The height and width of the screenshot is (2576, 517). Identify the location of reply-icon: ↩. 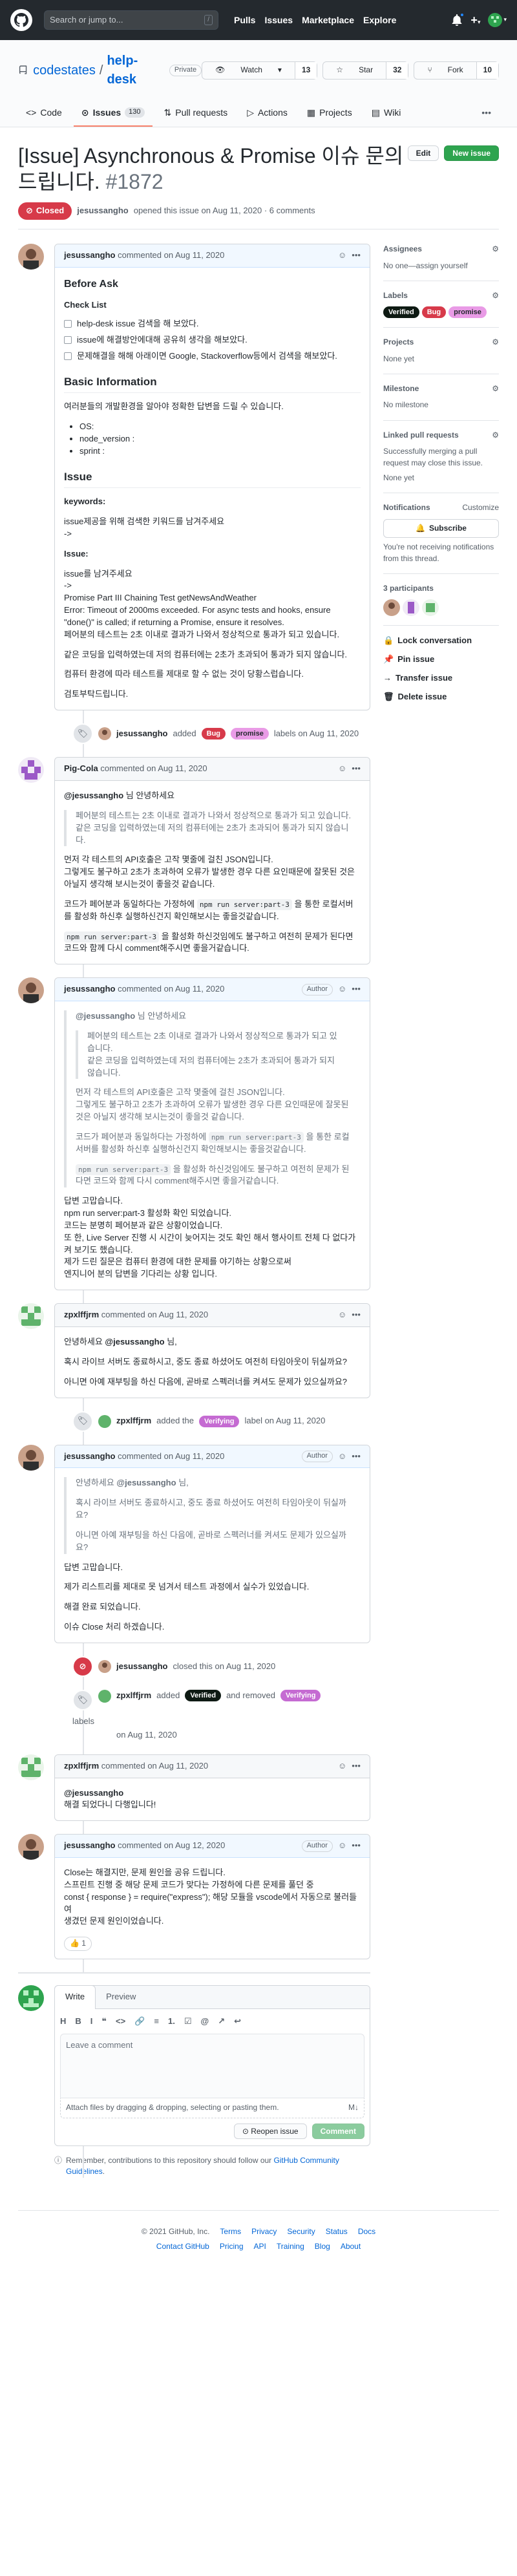
(237, 2022).